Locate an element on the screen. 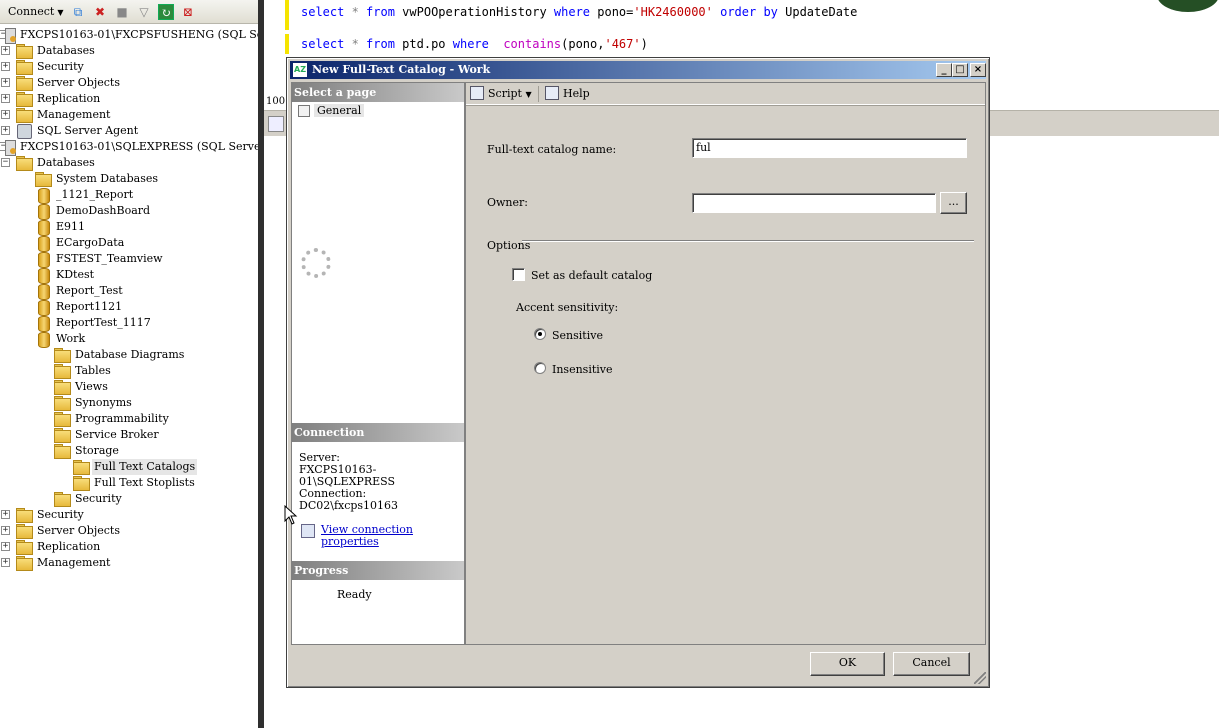 The width and height of the screenshot is (1219, 728). tree-node-views: + Views is located at coordinates (129, 387).